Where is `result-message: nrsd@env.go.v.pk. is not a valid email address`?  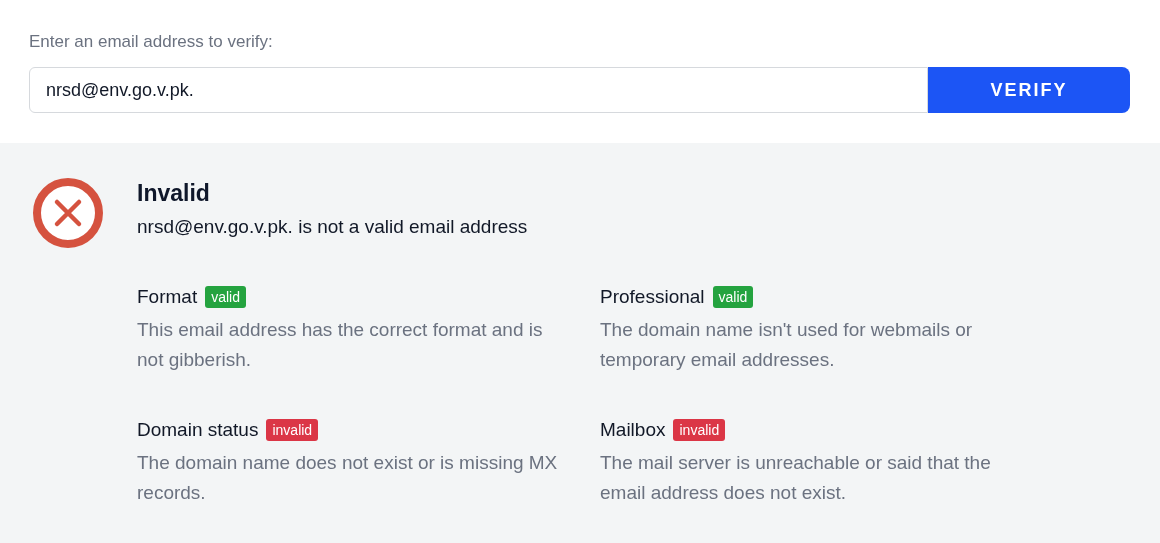 result-message: nrsd@env.go.v.pk. is not a valid email address is located at coordinates (333, 227).